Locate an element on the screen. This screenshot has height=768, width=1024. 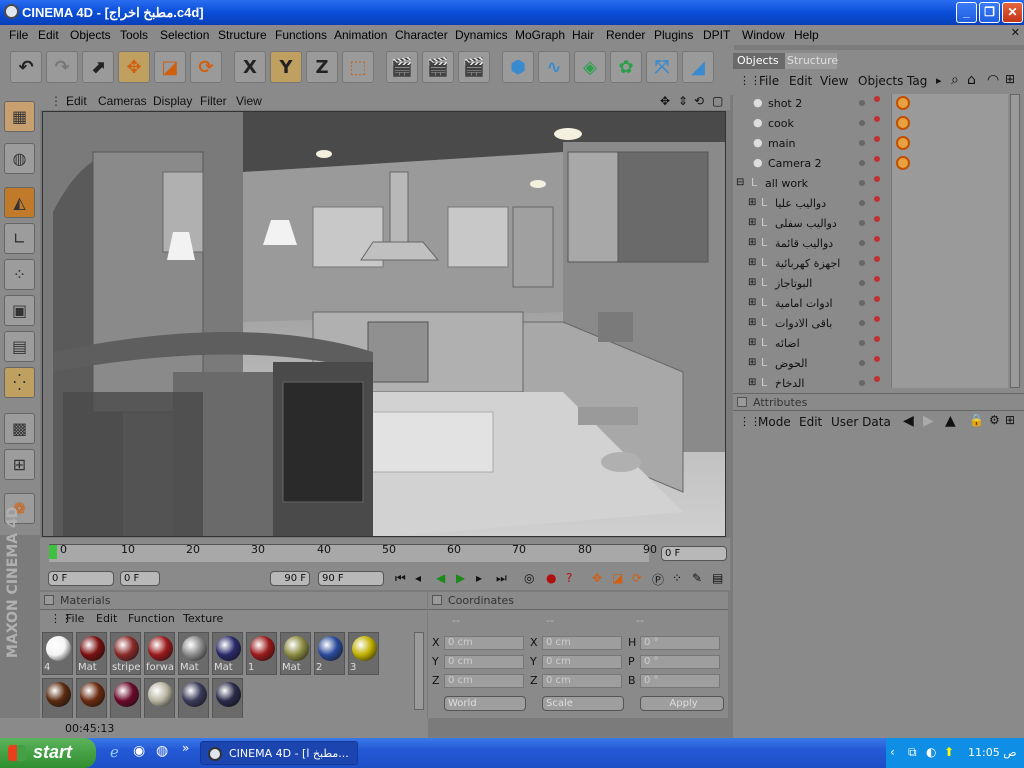
current-frame-field: 0 F is located at coordinates (694, 553).